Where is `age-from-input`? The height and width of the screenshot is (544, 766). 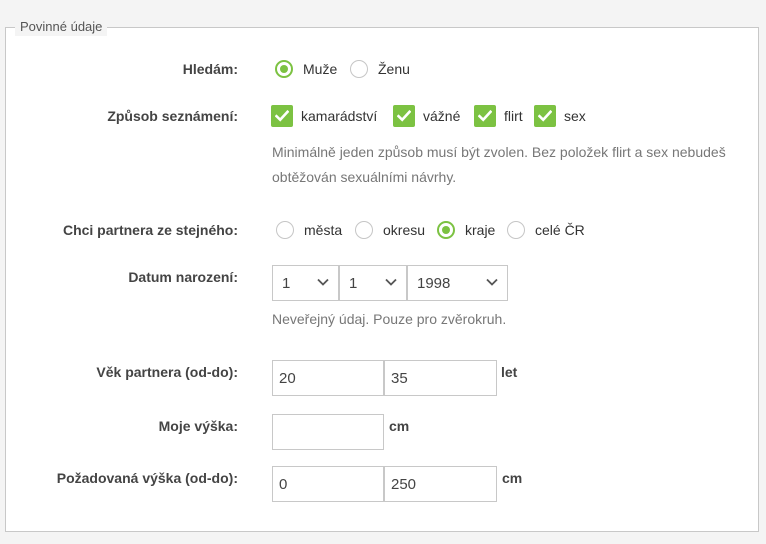 age-from-input is located at coordinates (328, 378).